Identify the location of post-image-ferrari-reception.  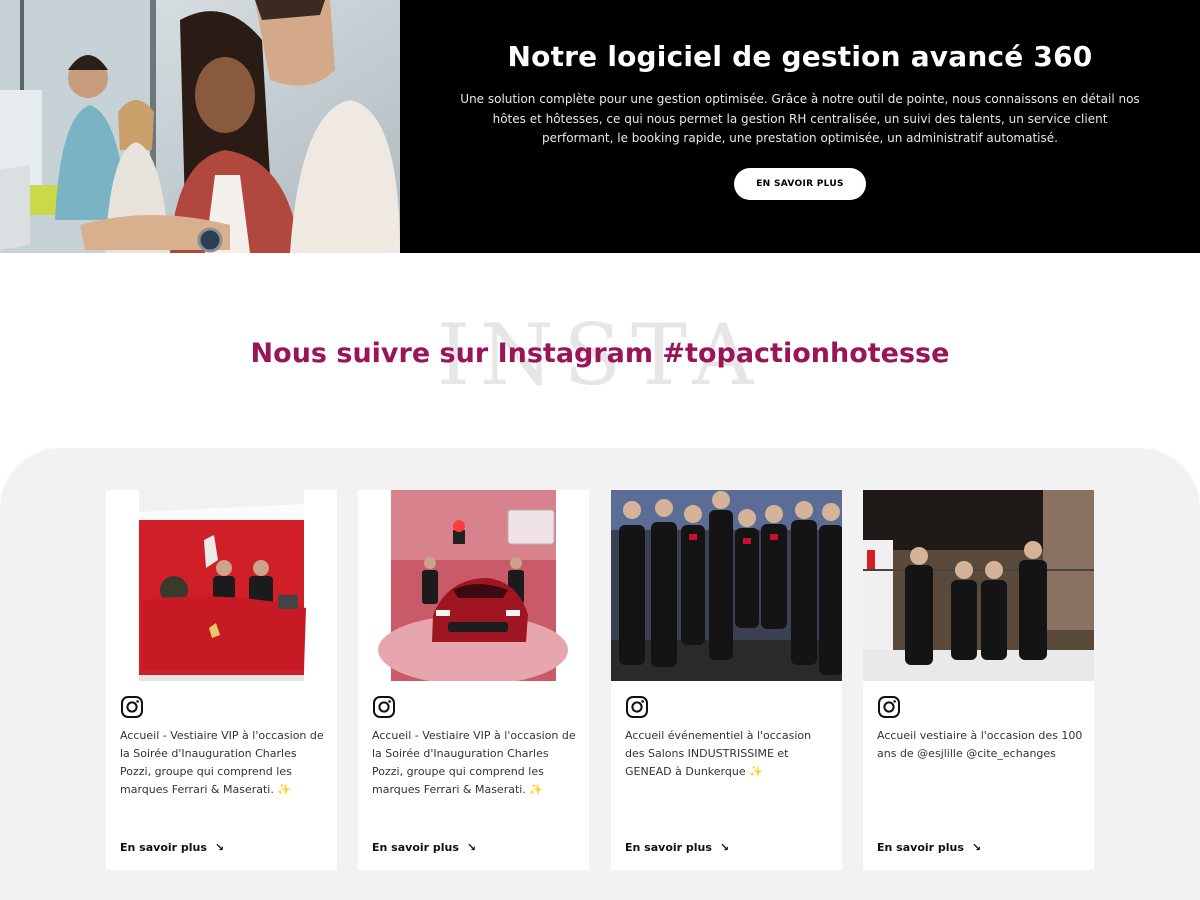
(221, 585).